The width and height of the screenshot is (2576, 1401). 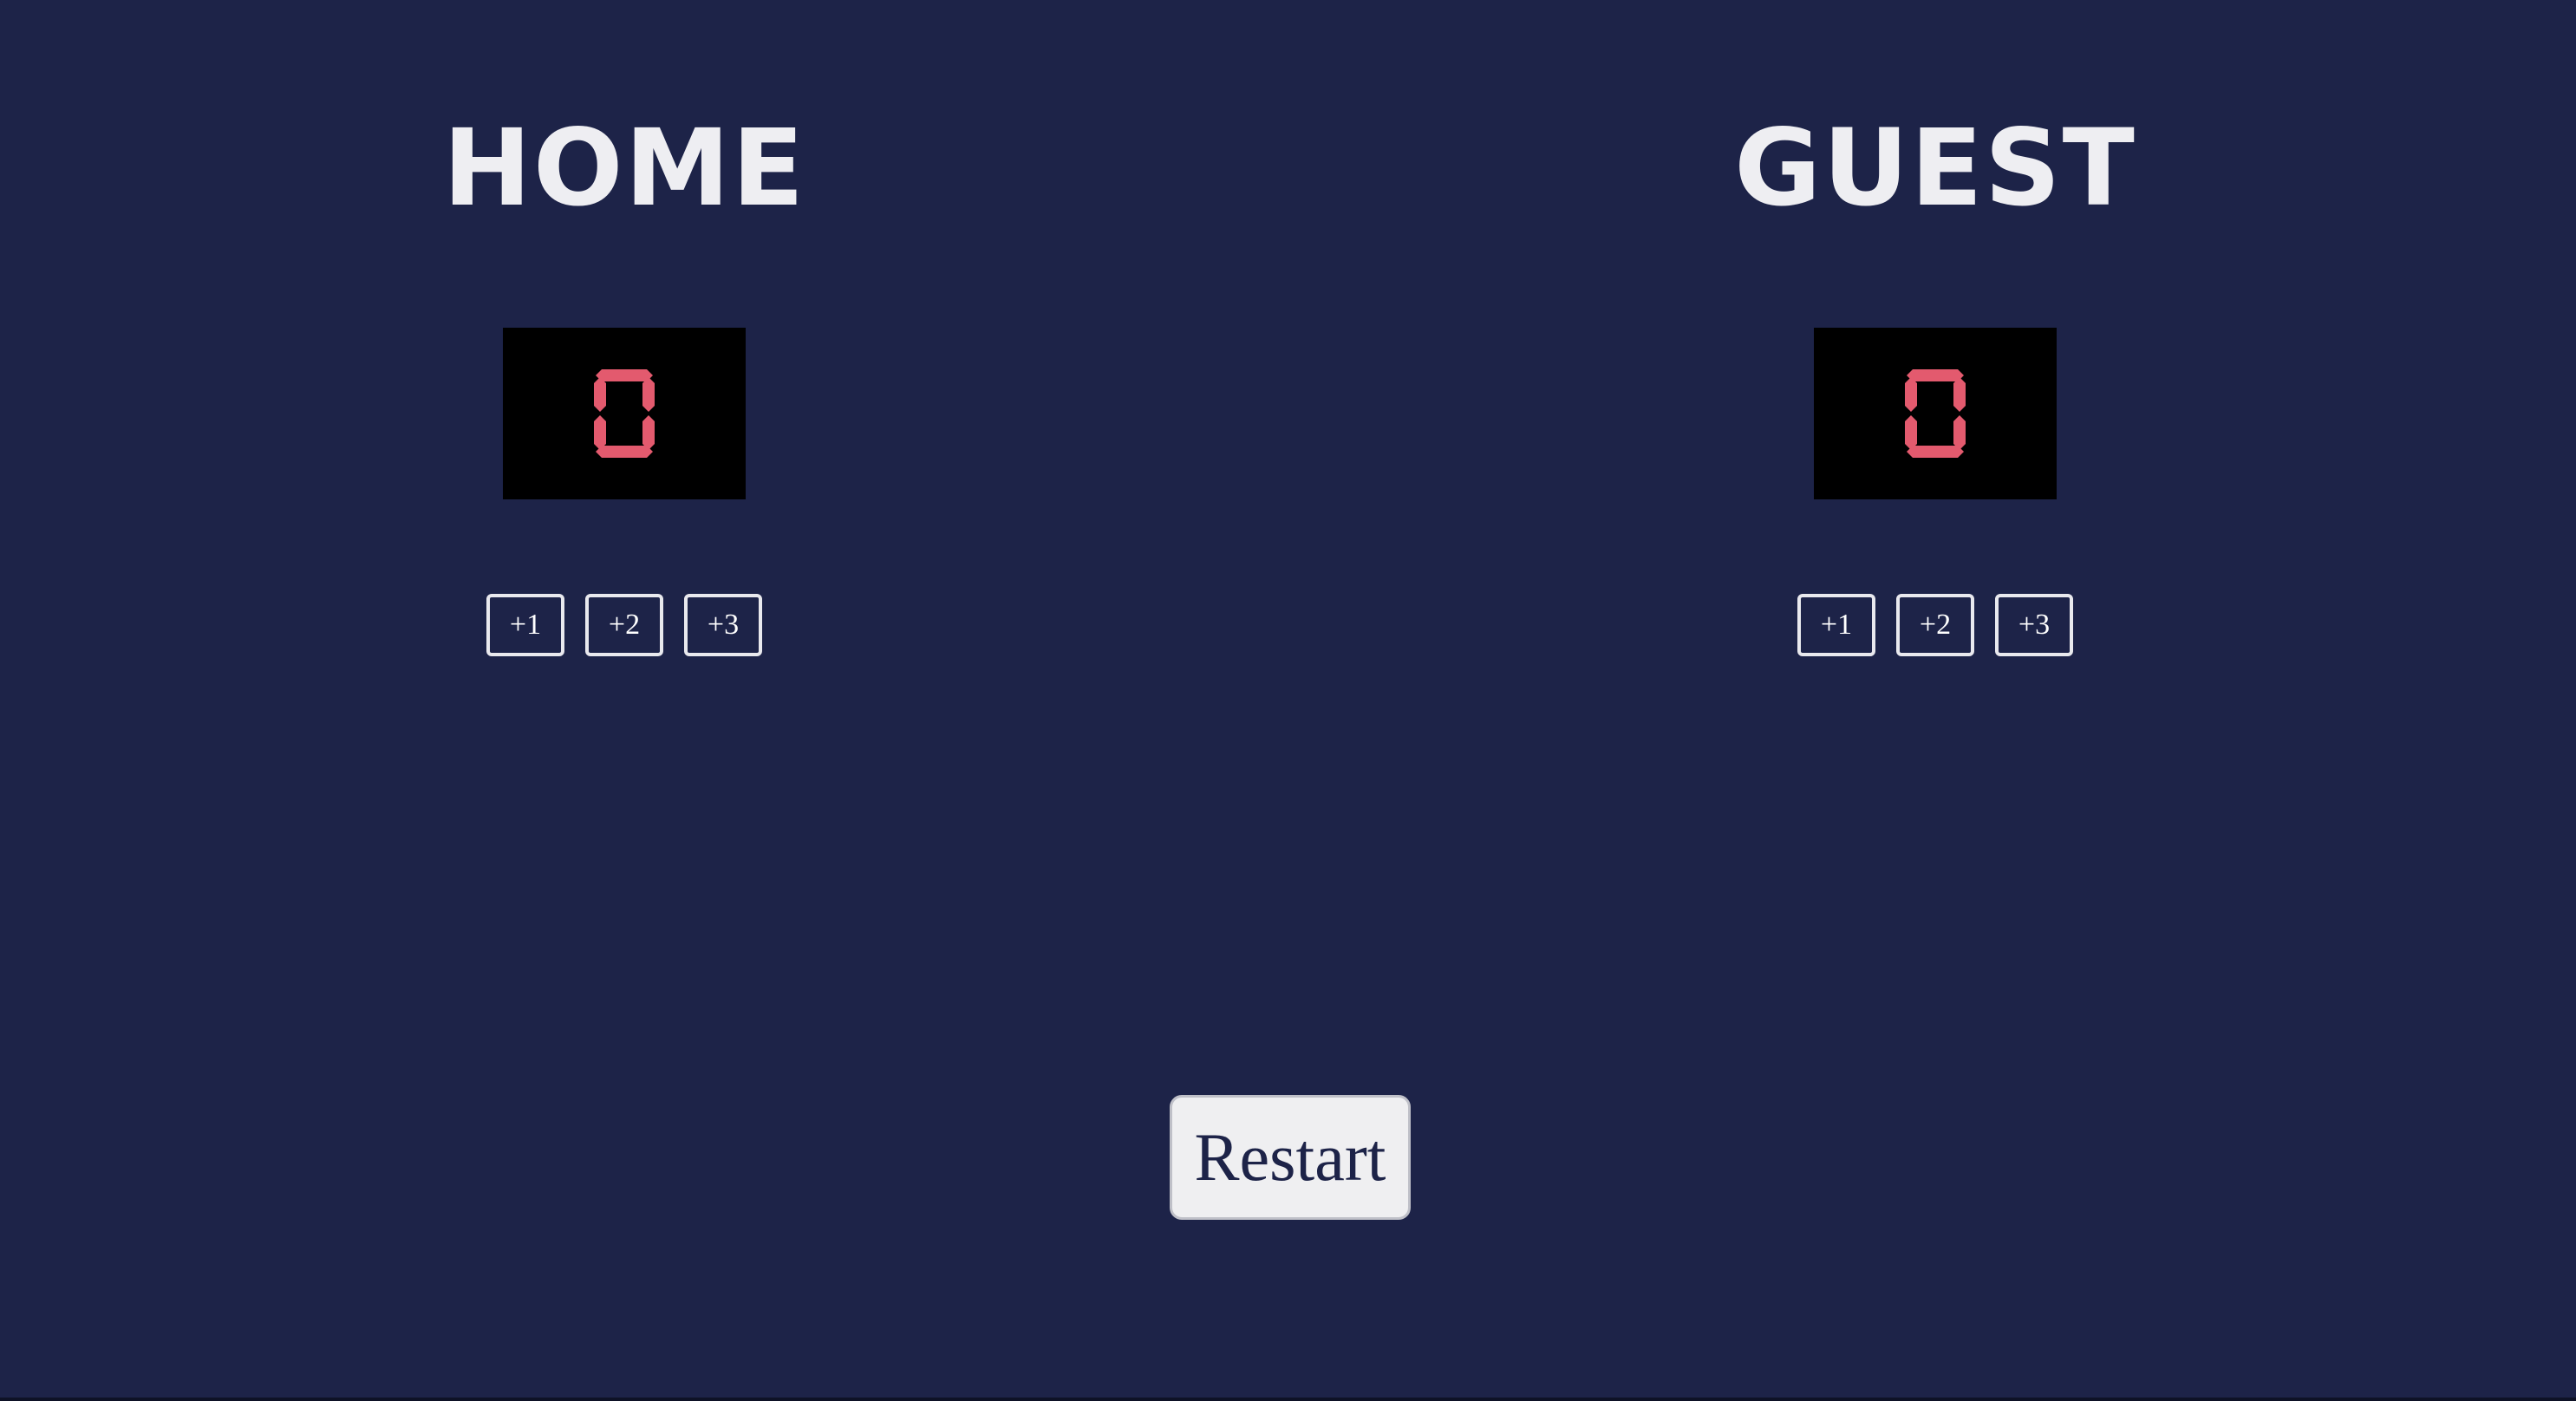 What do you see at coordinates (1291, 1157) in the screenshot?
I see `restart-button: Restart` at bounding box center [1291, 1157].